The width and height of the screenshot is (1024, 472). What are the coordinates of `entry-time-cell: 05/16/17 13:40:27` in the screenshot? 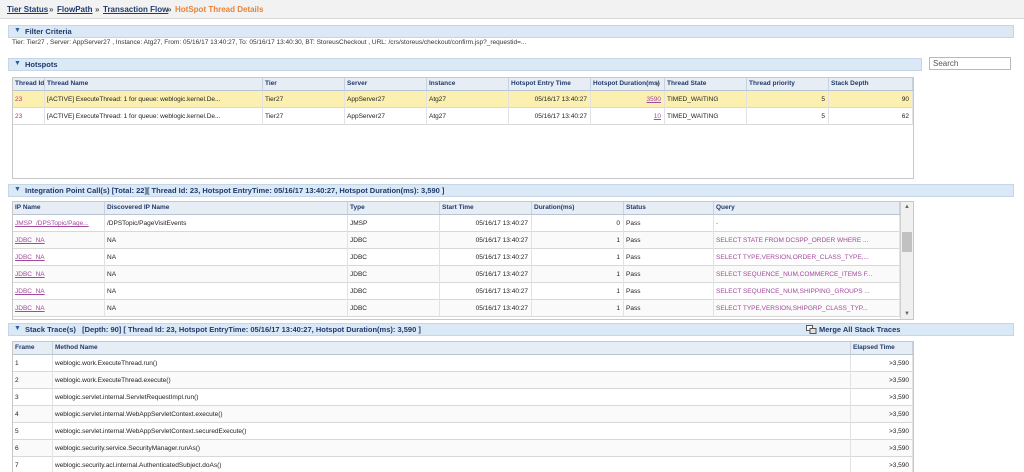 It's located at (550, 116).